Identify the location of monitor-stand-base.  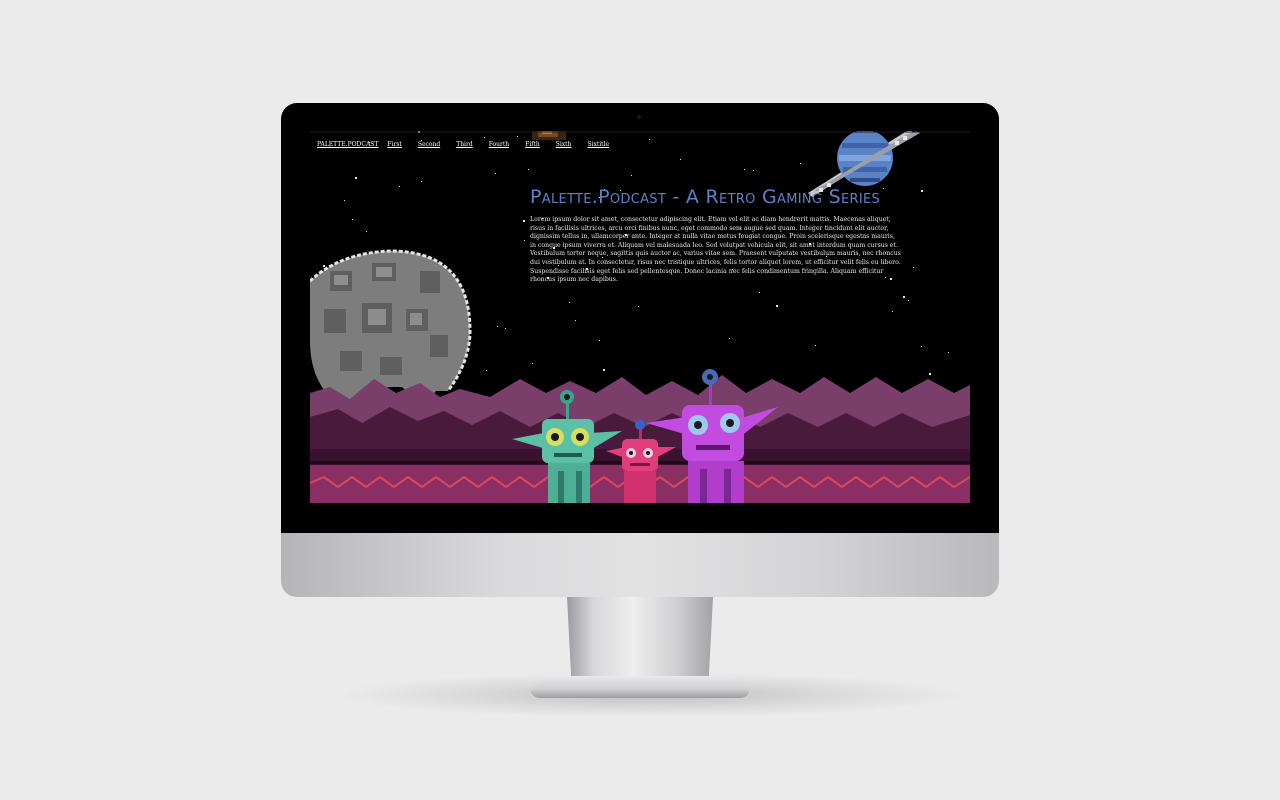
(640, 687).